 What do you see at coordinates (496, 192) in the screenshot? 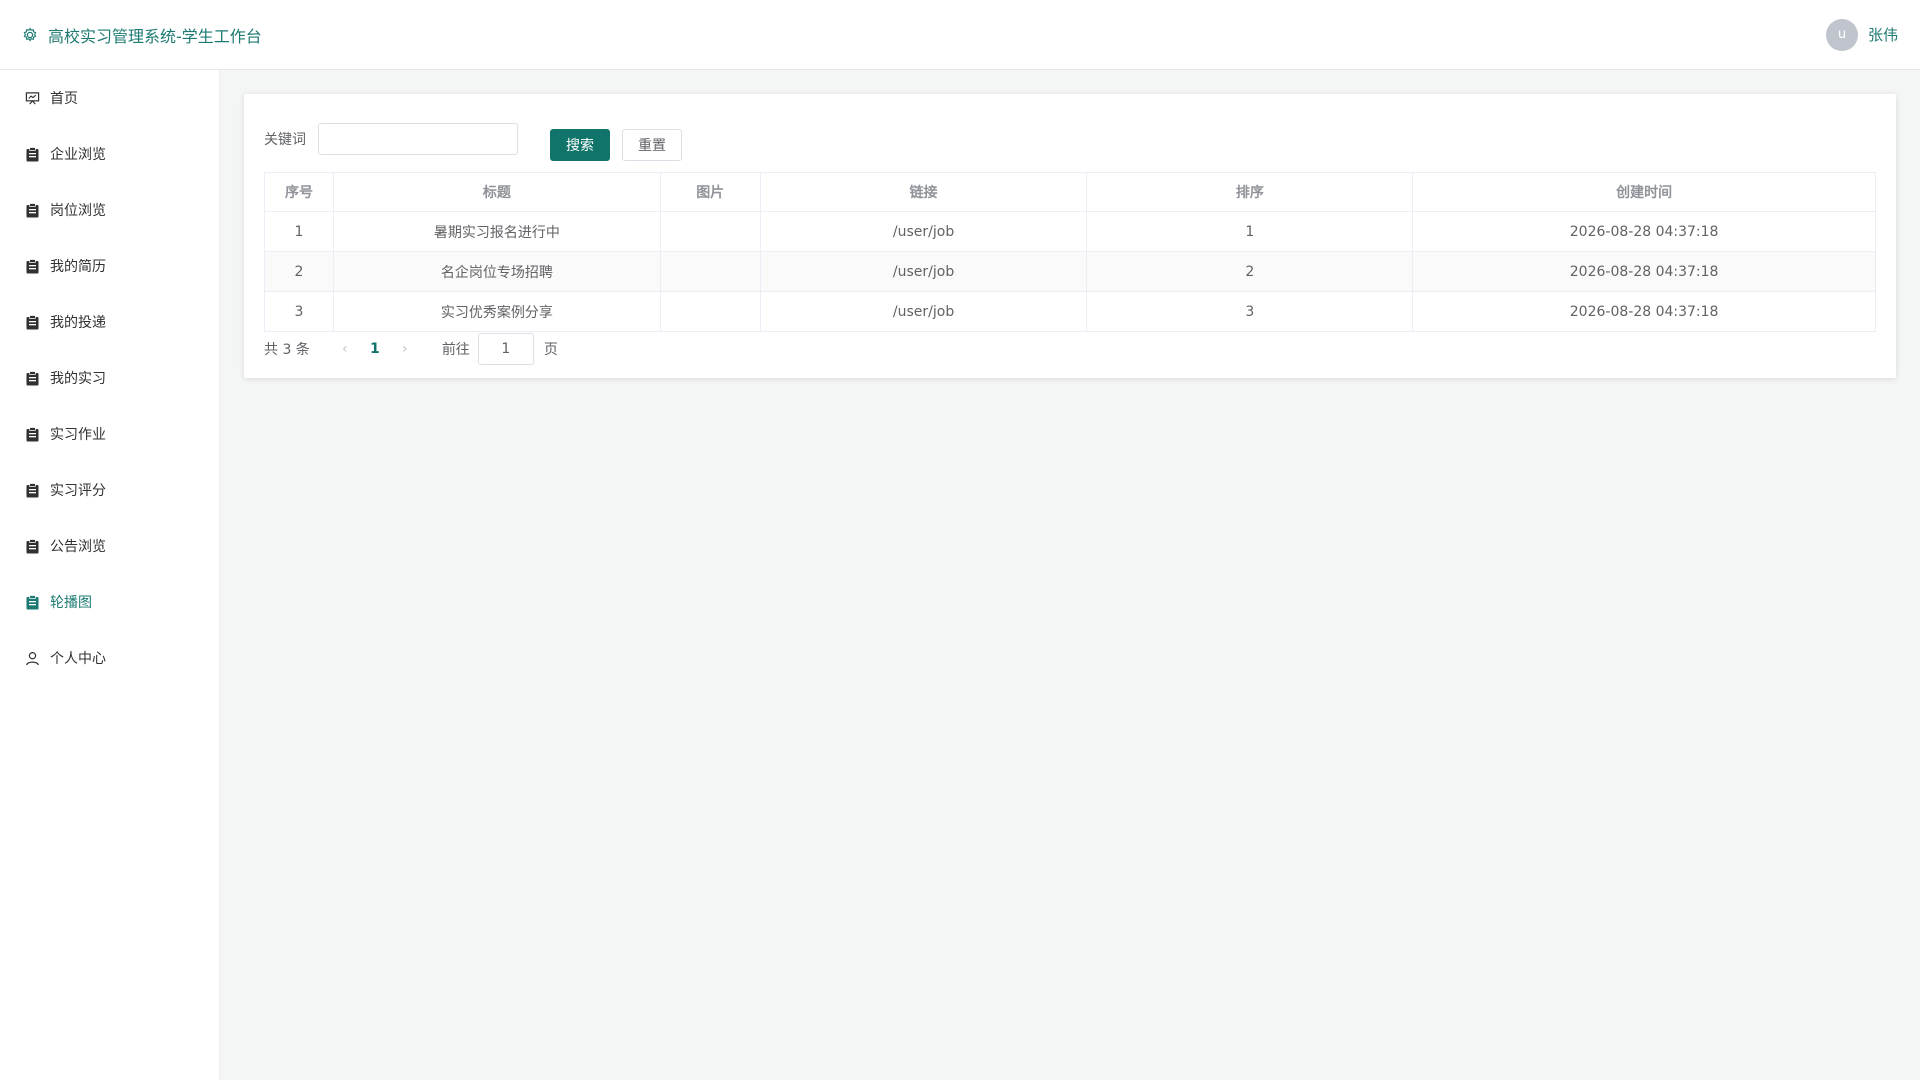
I see `column-header-title: 标题` at bounding box center [496, 192].